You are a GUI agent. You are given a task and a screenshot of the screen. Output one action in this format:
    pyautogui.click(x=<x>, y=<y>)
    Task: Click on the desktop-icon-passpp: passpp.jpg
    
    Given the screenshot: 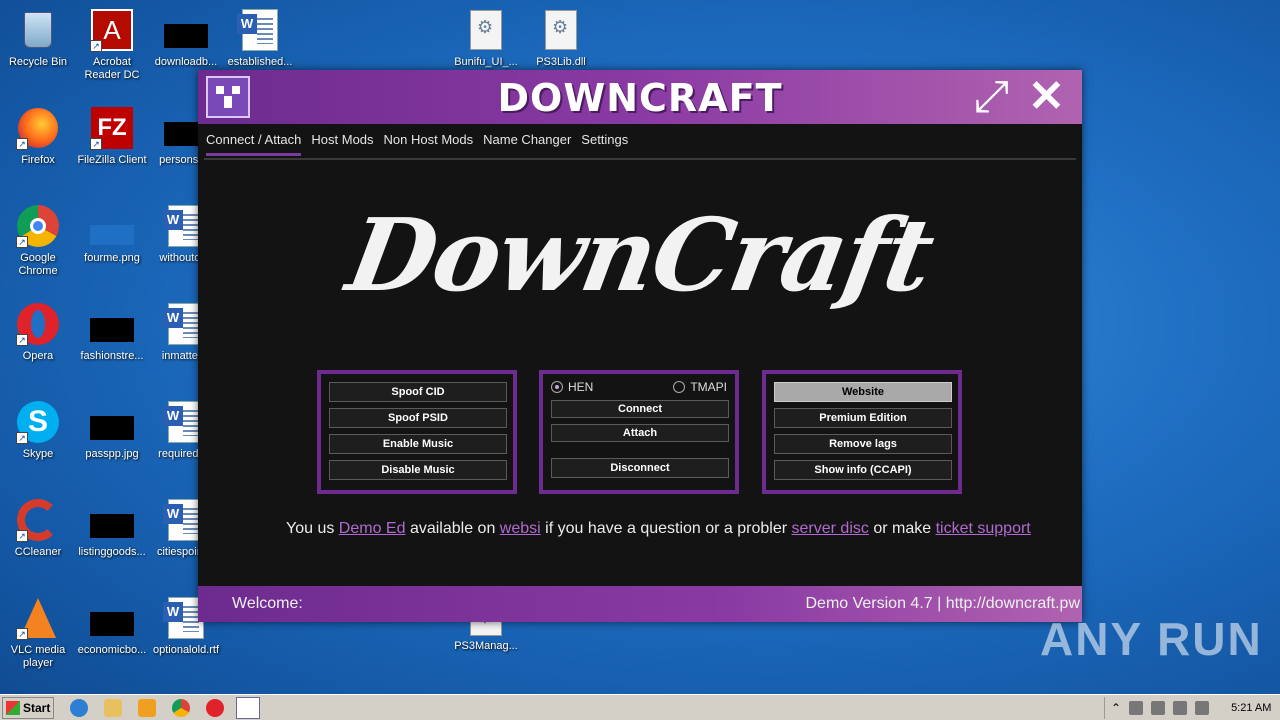 What is the action you would take?
    pyautogui.click(x=112, y=430)
    